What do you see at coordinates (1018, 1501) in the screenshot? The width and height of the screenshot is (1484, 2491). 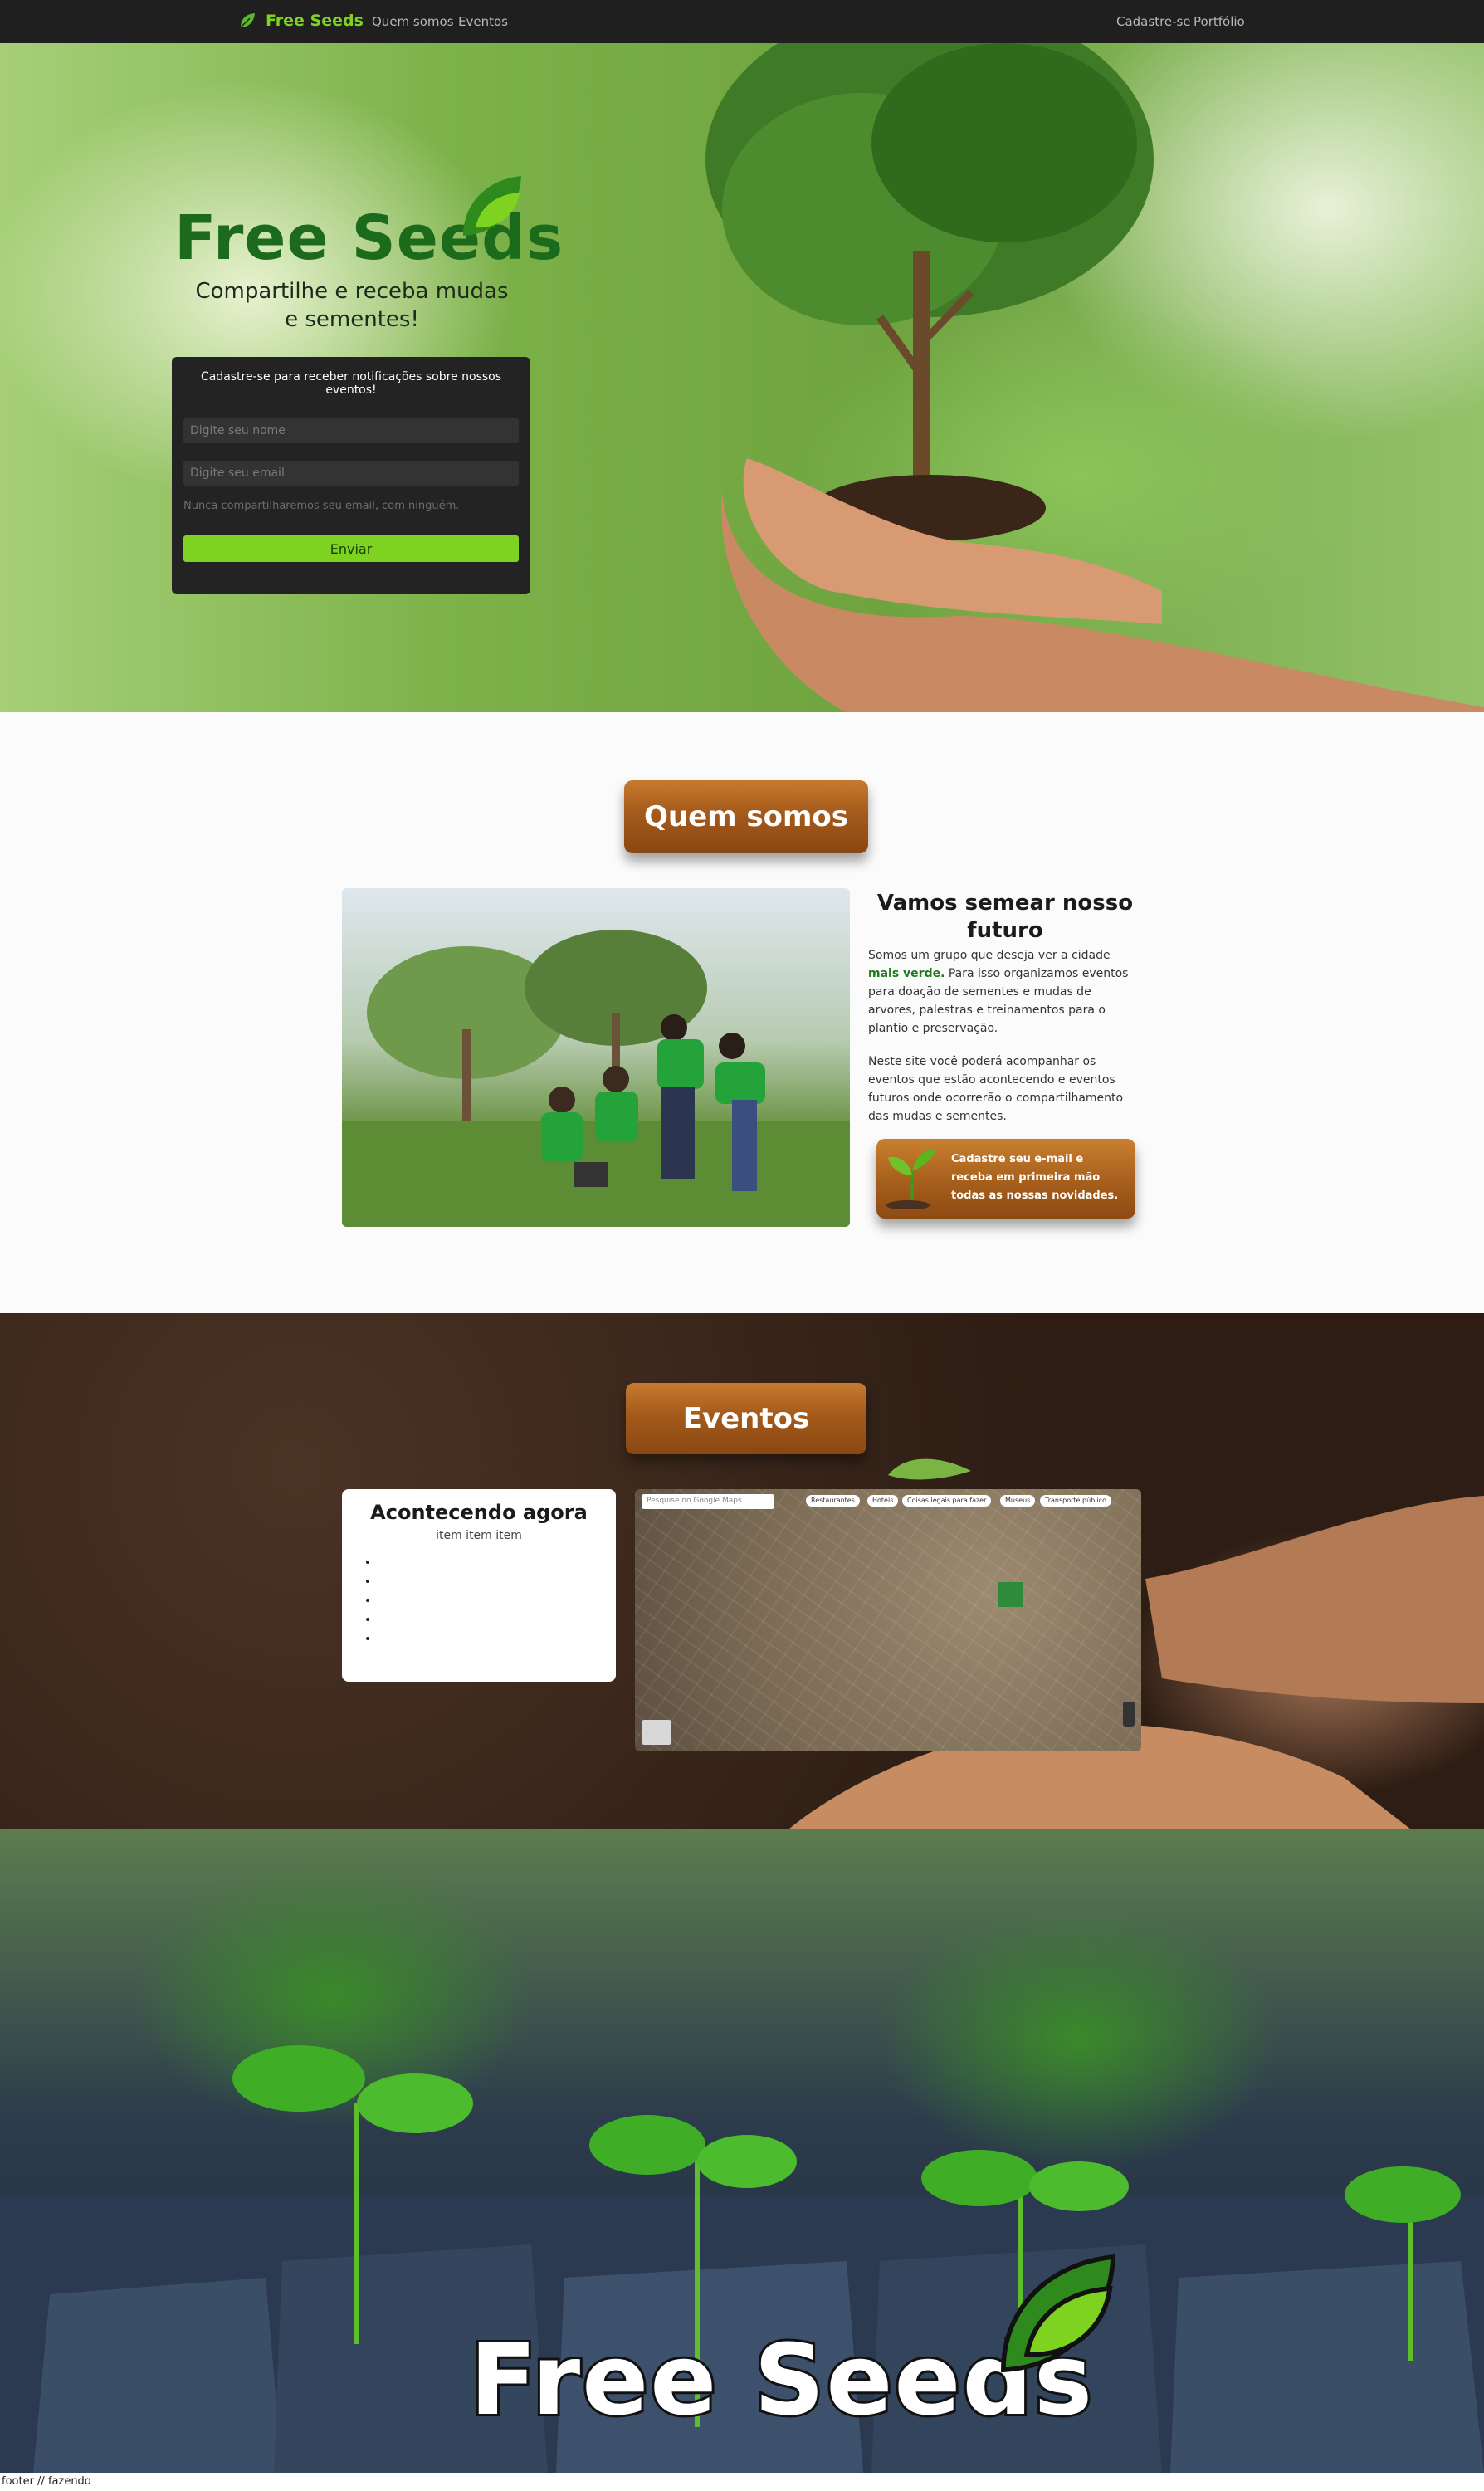 I see `map-chip: Museus` at bounding box center [1018, 1501].